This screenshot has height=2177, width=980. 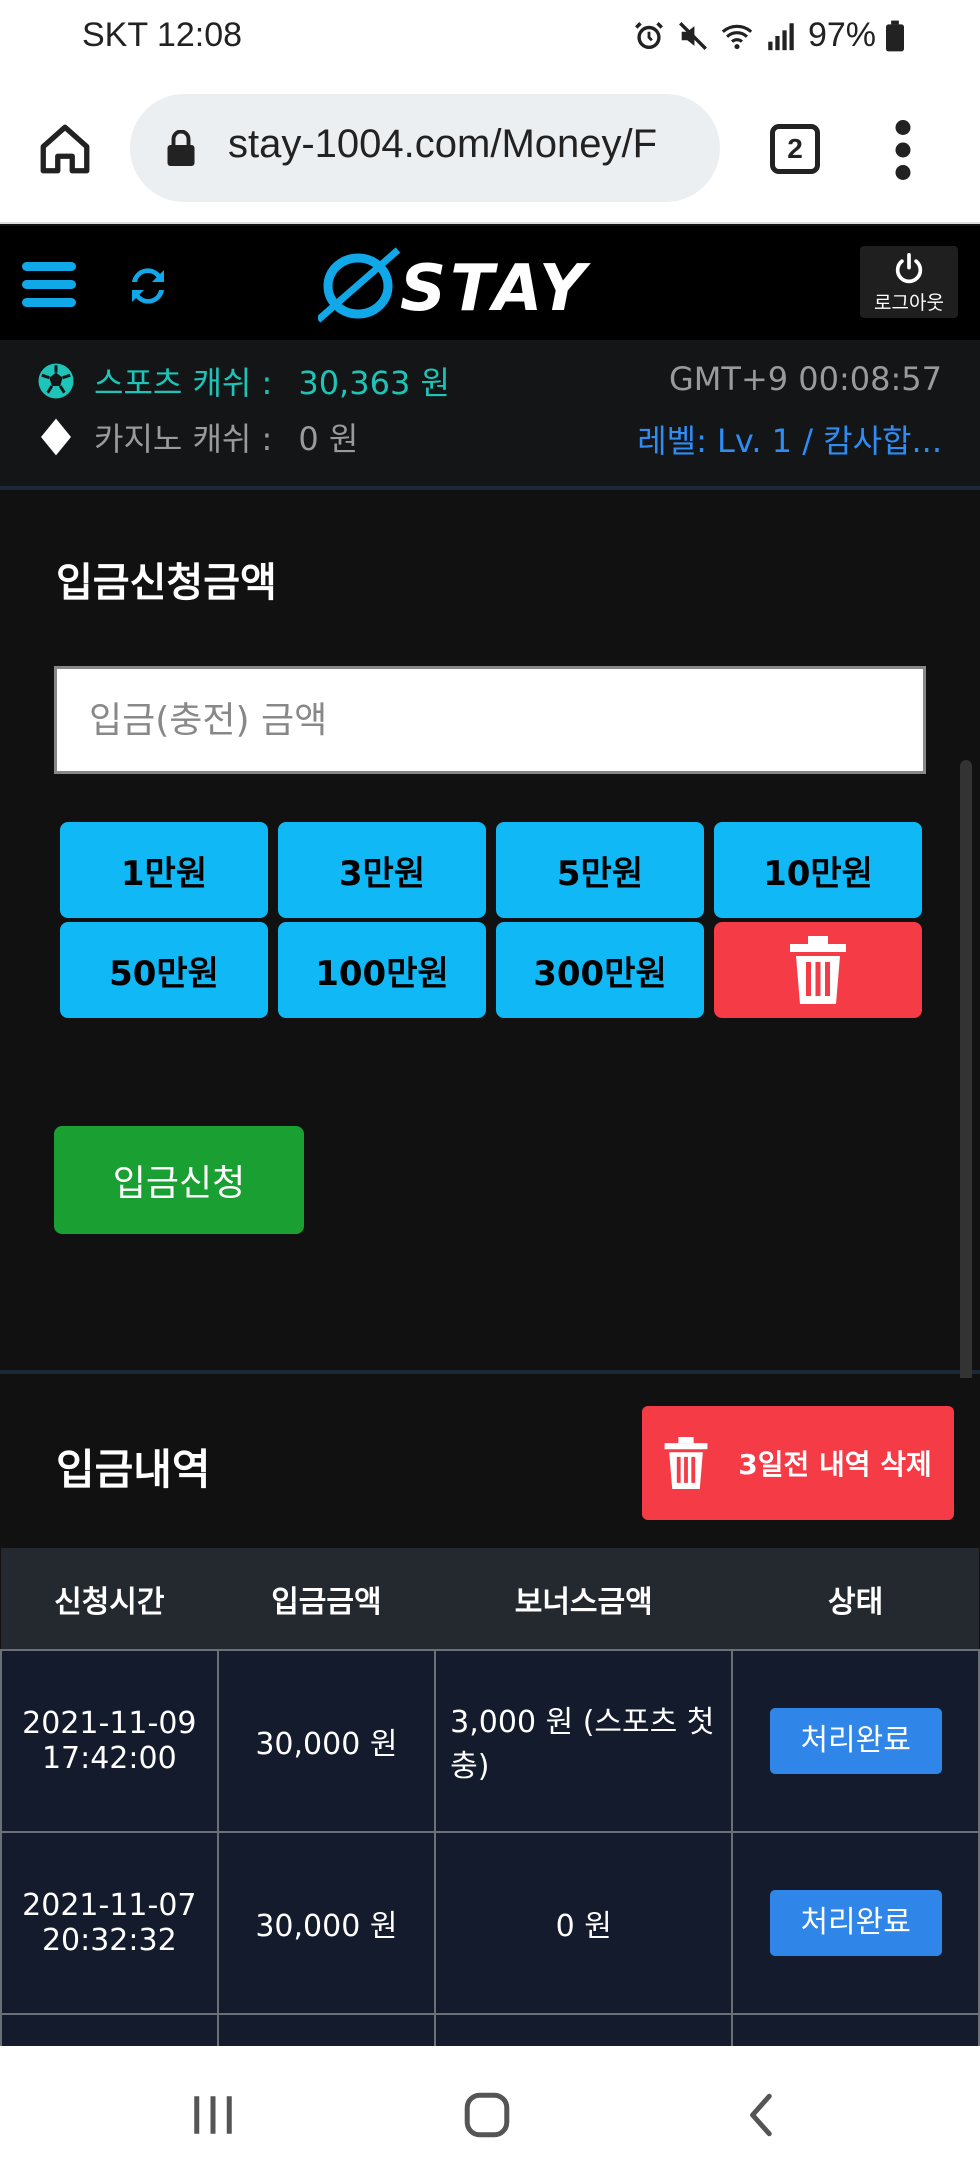 I want to click on gmt-clock: GMT+9 00:08:57, so click(x=805, y=379).